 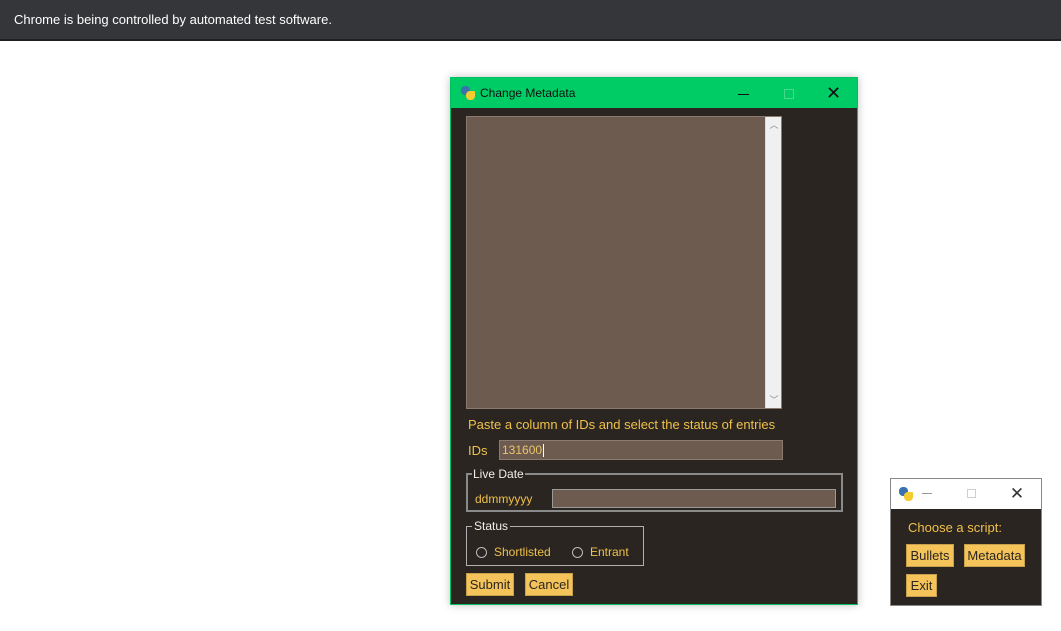 I want to click on status-legend: Status, so click(x=491, y=526).